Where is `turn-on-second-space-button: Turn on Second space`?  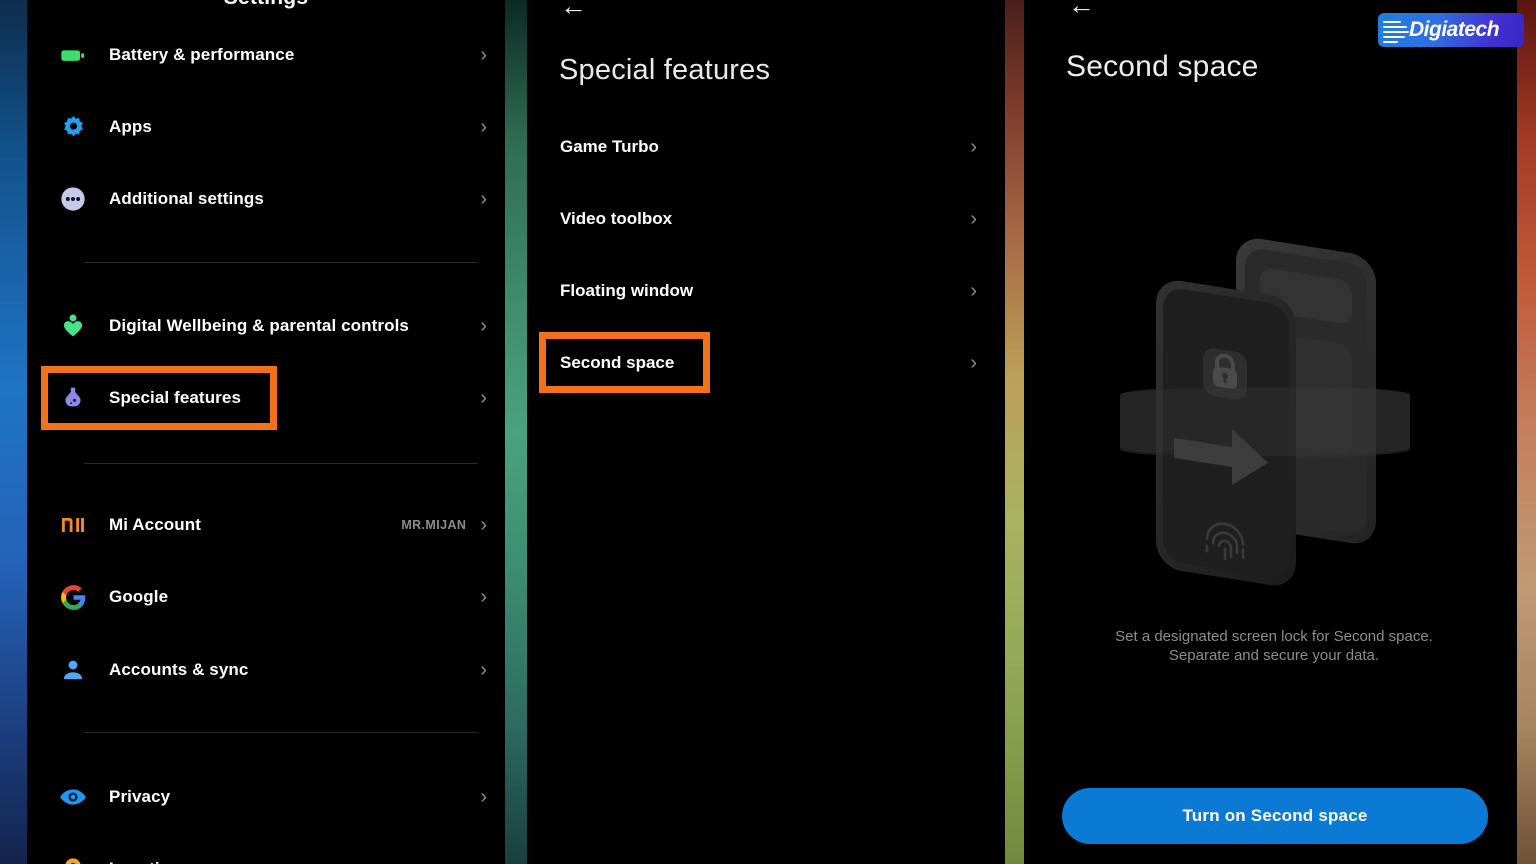
turn-on-second-space-button: Turn on Second space is located at coordinates (1275, 816).